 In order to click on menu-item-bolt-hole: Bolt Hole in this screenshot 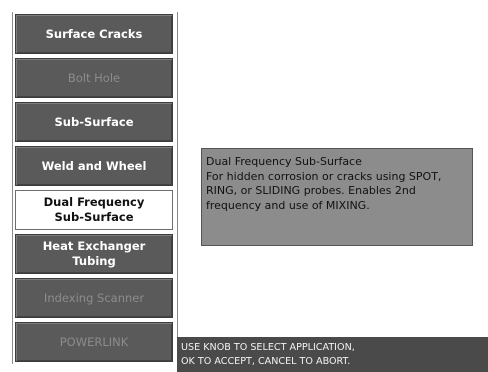, I will do `click(94, 78)`.